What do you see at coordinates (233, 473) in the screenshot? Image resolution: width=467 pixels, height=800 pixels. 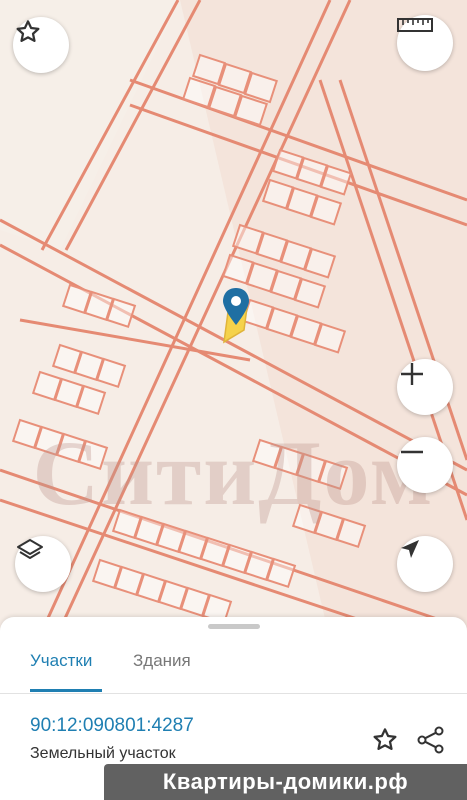 I see `map-watermark: СитиДом` at bounding box center [233, 473].